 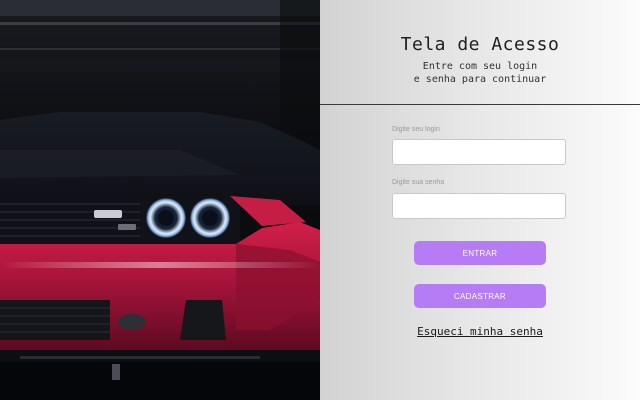 I want to click on enter-button: ENTRAR, so click(x=480, y=253).